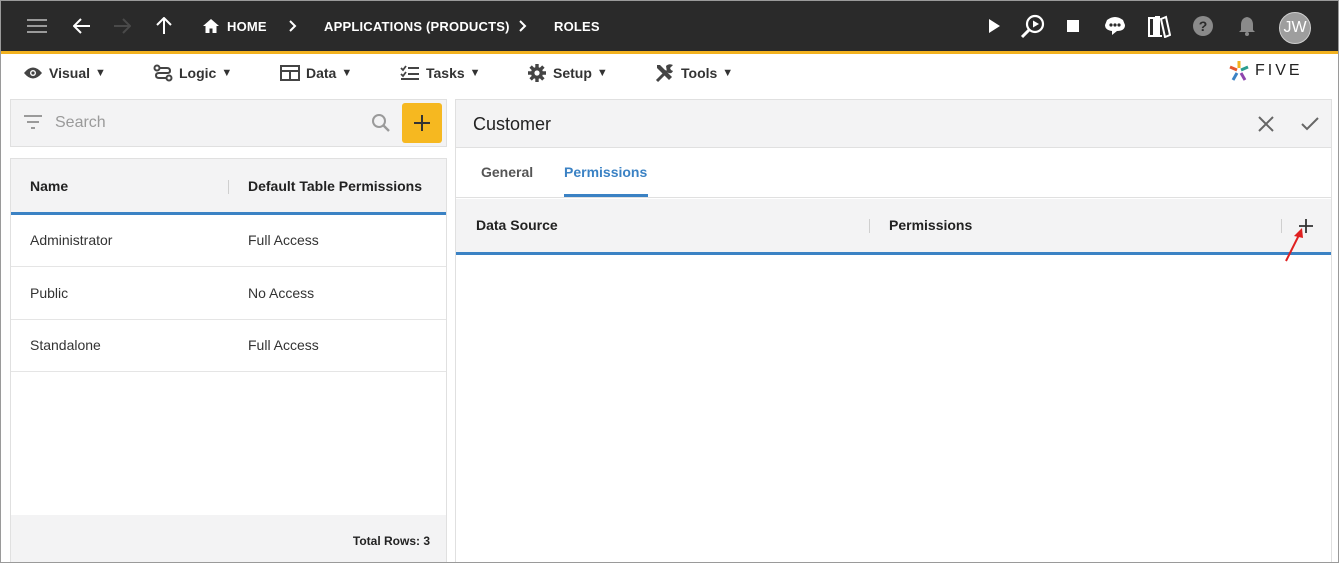  I want to click on logic-icon, so click(163, 73).